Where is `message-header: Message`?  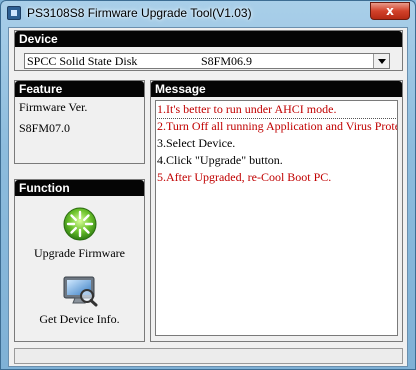
message-header: Message is located at coordinates (276, 89).